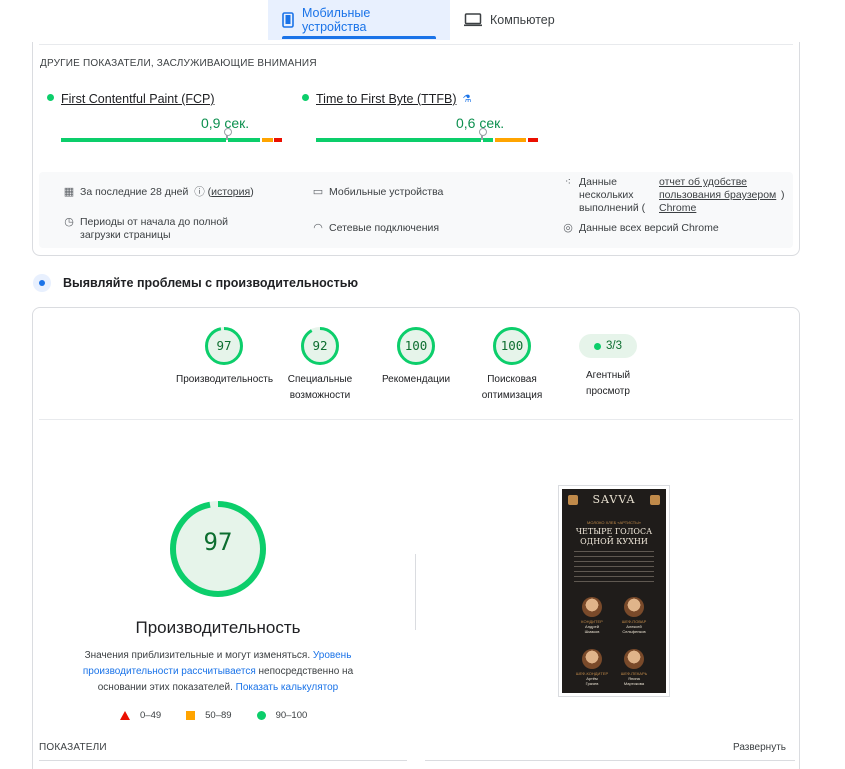 This screenshot has height=769, width=845. I want to click on help-icon: ⓘ, so click(199, 192).